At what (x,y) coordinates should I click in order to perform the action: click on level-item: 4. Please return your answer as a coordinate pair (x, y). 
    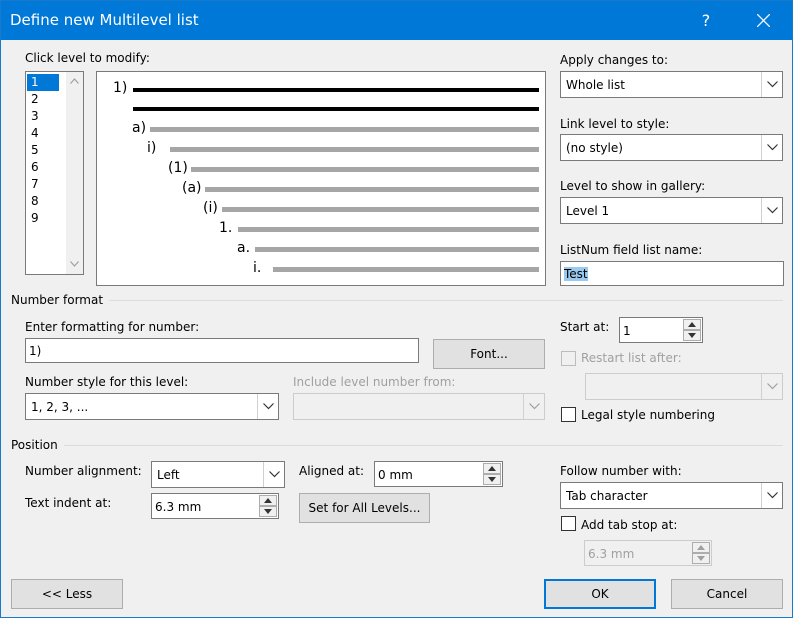
    Looking at the image, I should click on (43, 133).